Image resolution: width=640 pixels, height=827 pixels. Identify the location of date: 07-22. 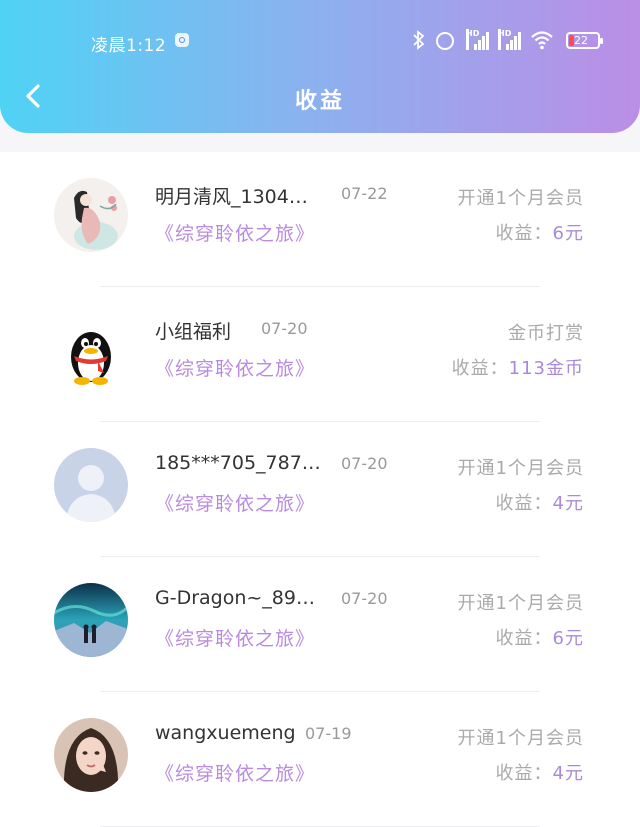
(364, 193).